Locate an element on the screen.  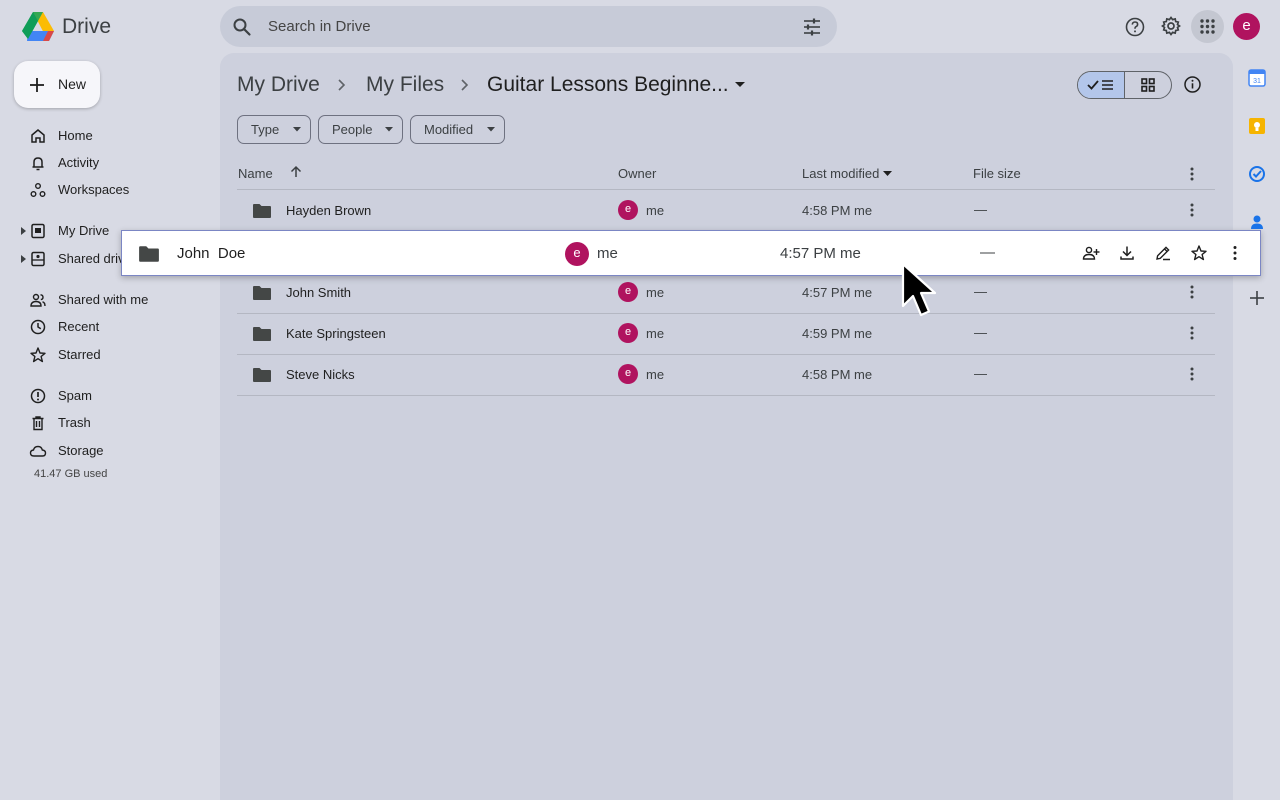
sidebar-item-label: Trash is located at coordinates (74, 422).